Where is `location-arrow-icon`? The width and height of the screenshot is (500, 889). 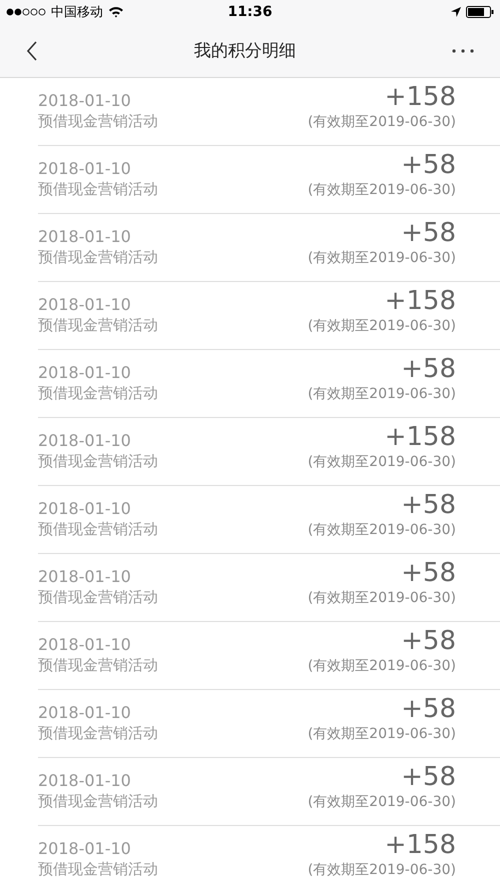 location-arrow-icon is located at coordinates (455, 12).